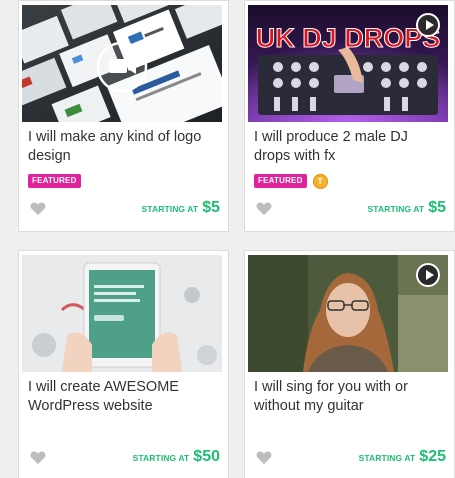  What do you see at coordinates (123, 397) in the screenshot?
I see `gig-title: I will create AWESOME WordPress website` at bounding box center [123, 397].